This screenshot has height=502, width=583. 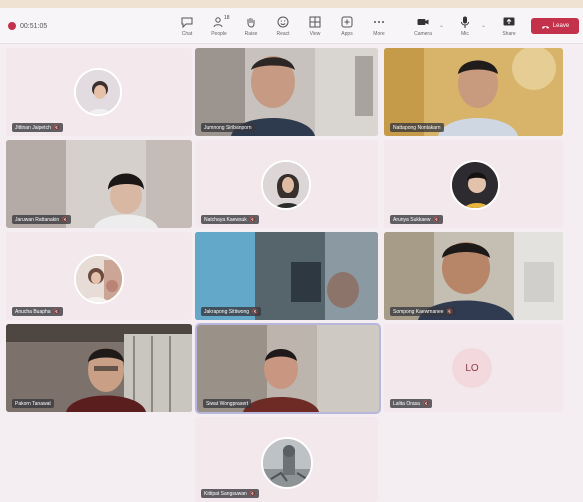 What do you see at coordinates (227, 311) in the screenshot?
I see `participant-name: Jakrapong Sittiwong` at bounding box center [227, 311].